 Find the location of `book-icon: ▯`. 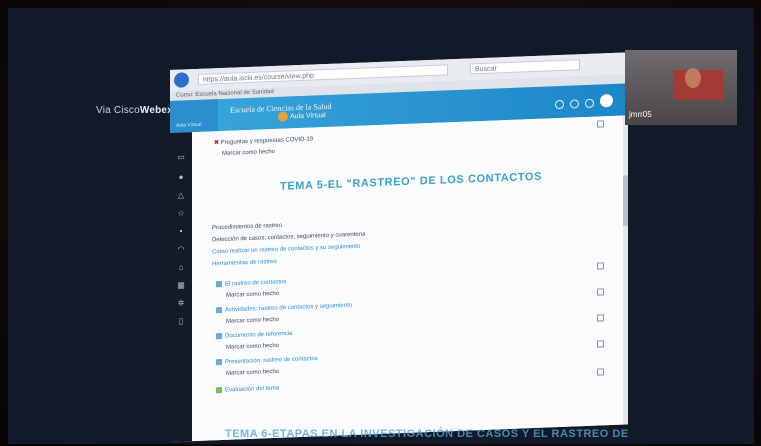

book-icon: ▯ is located at coordinates (181, 320).